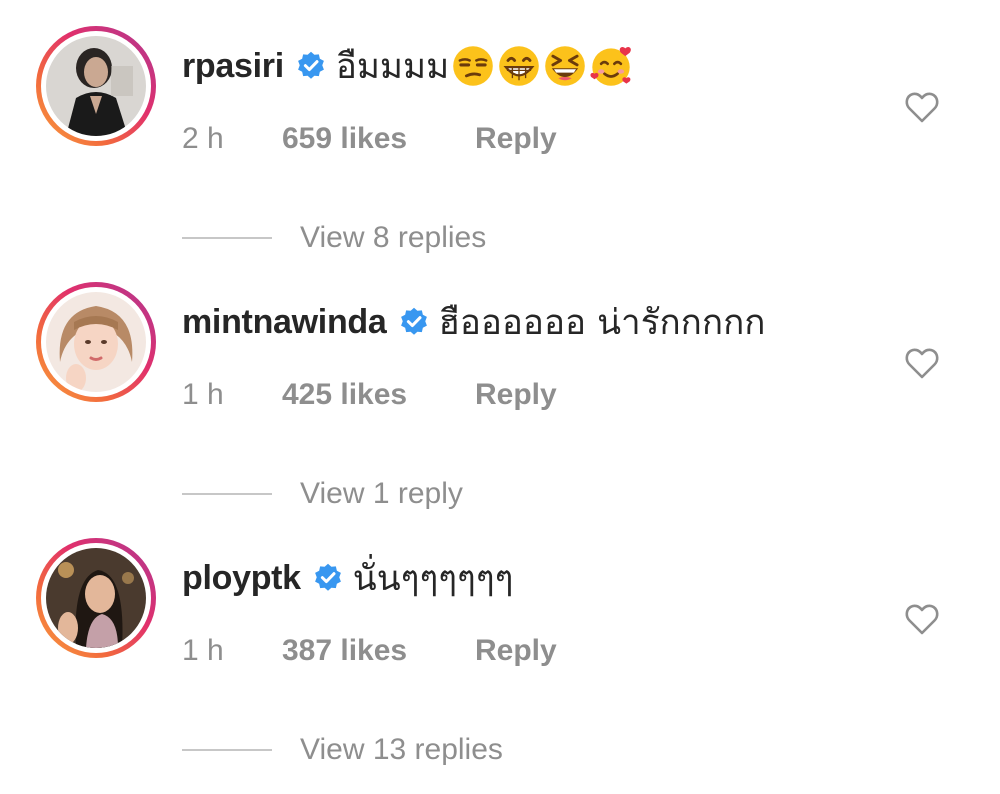 Image resolution: width=1000 pixels, height=794 pixels. What do you see at coordinates (519, 66) in the screenshot?
I see `grinning-face-emoji` at bounding box center [519, 66].